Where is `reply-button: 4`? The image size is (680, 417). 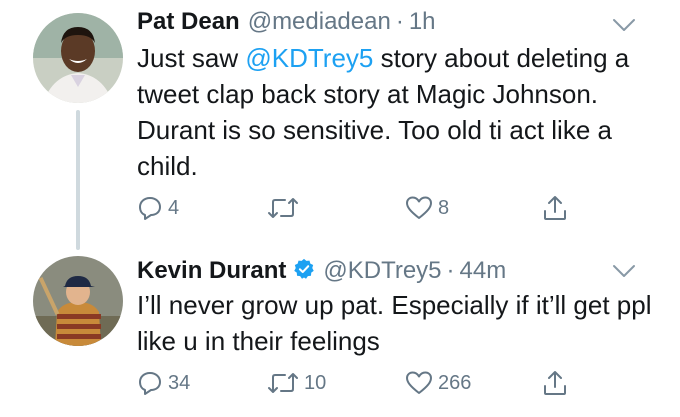
reply-button: 4 is located at coordinates (158, 208).